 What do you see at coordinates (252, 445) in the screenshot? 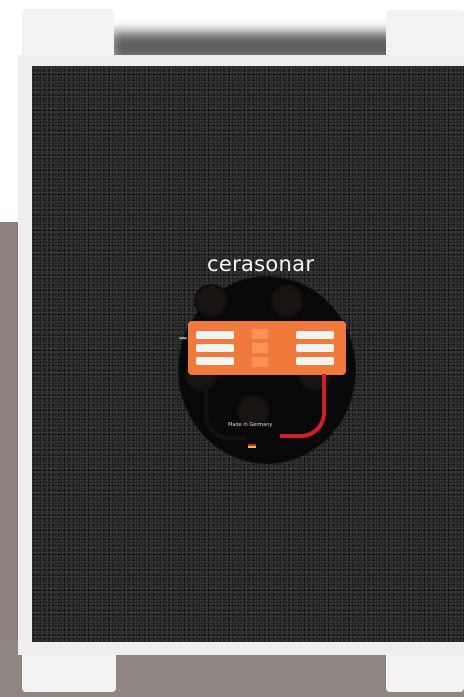
I see `germany-flag-icon` at bounding box center [252, 445].